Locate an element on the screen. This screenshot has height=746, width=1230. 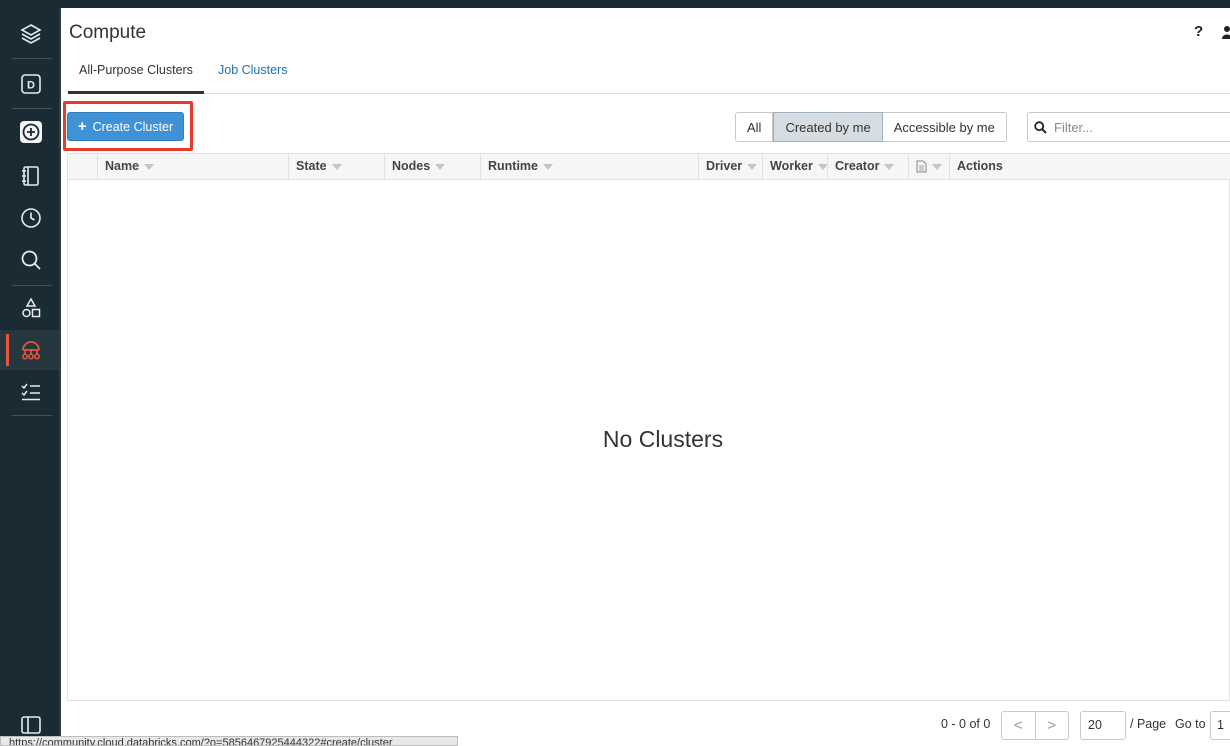
filter-accessible-by-me-button: Accessible by me is located at coordinates (944, 127).